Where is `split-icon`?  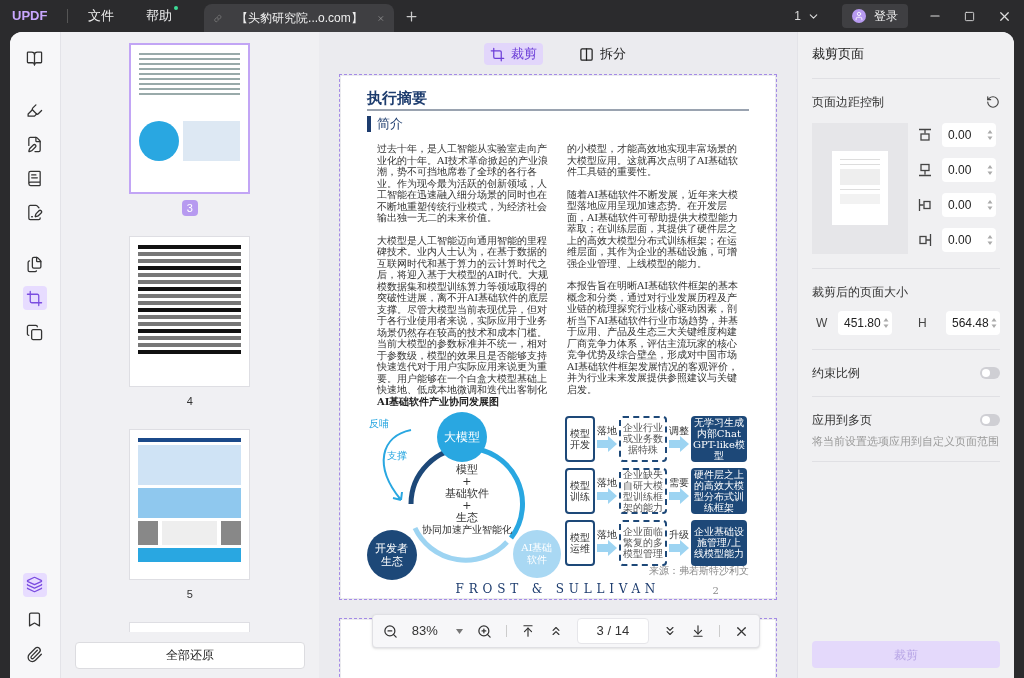
split-icon is located at coordinates (586, 54).